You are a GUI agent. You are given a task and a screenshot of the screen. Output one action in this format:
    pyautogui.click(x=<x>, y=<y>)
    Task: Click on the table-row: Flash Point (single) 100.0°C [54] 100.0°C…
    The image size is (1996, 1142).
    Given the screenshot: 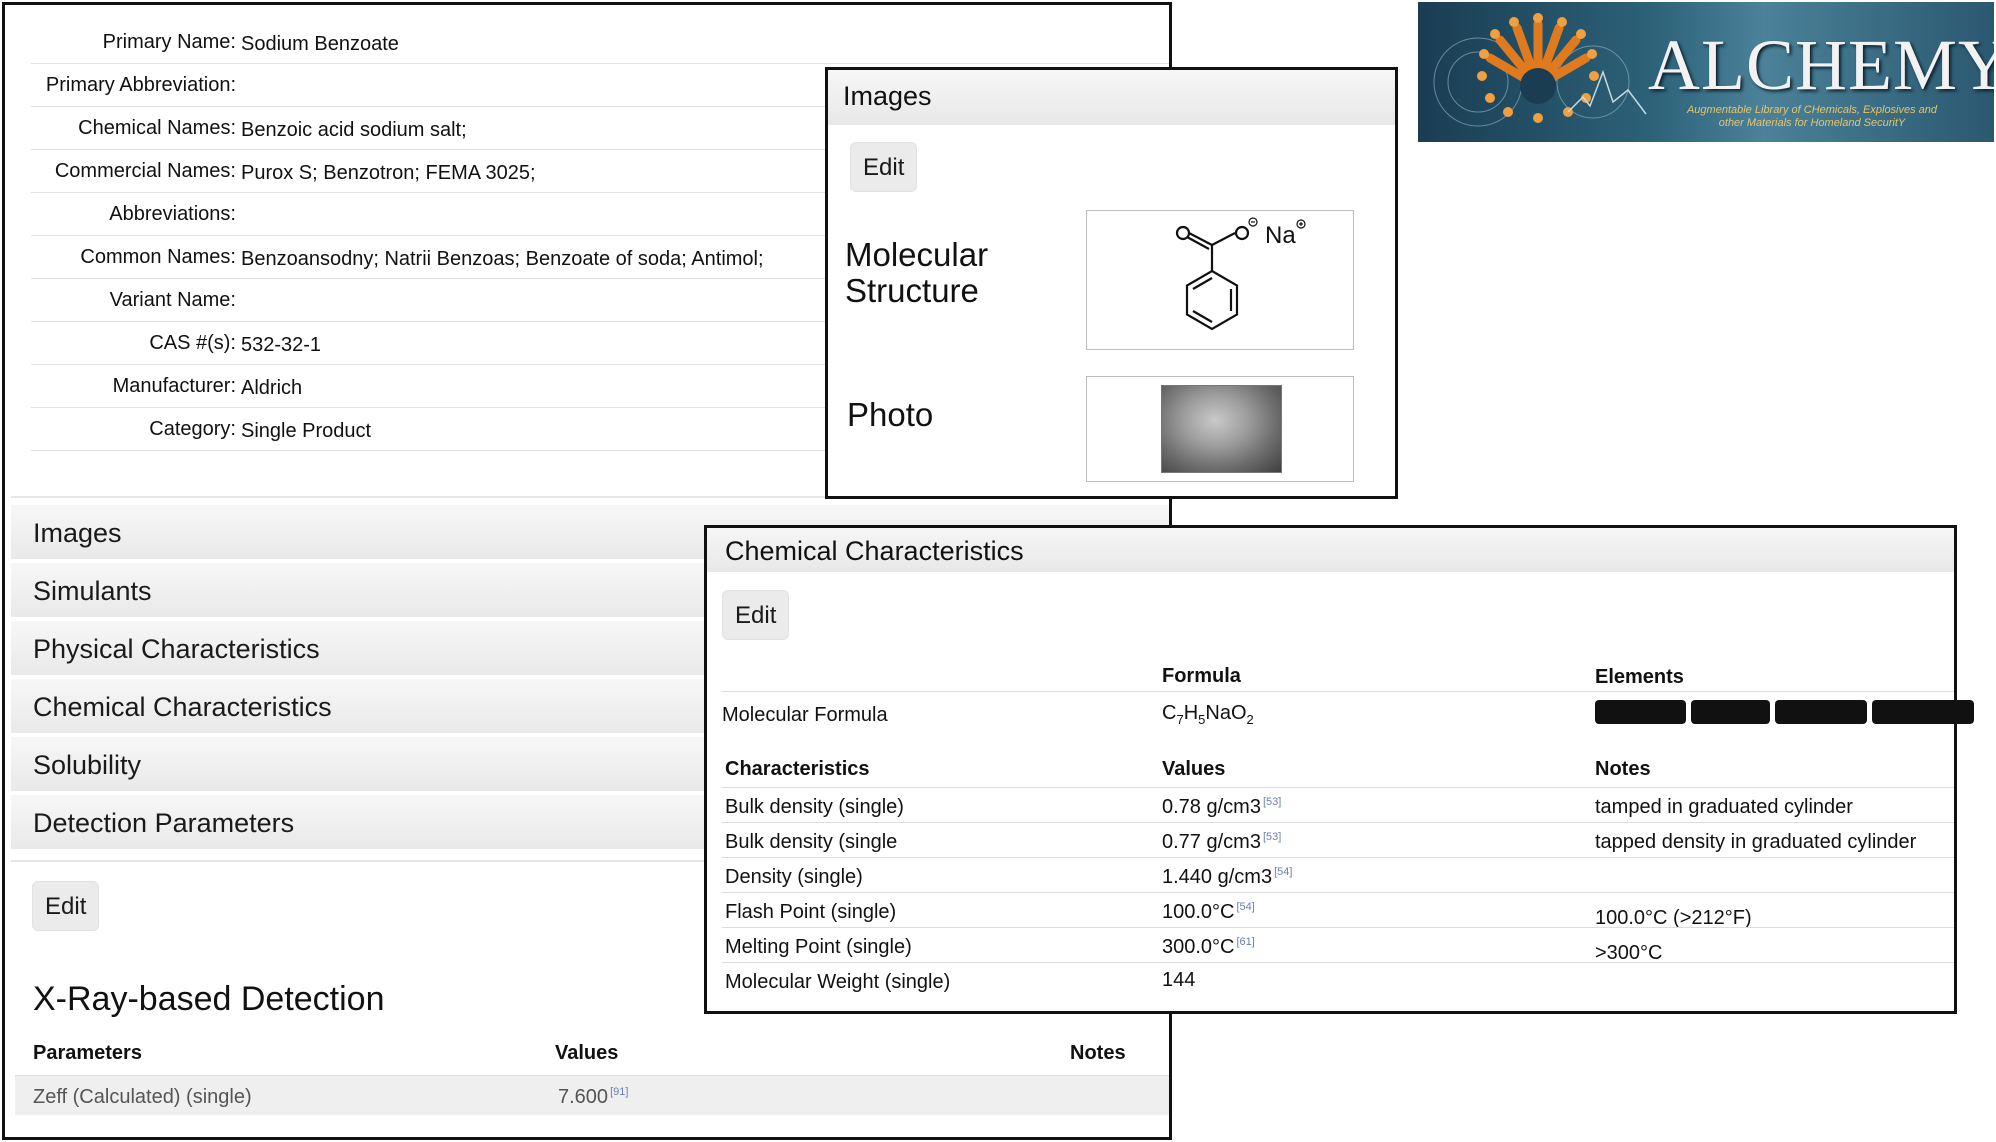 What is the action you would take?
    pyautogui.click(x=1338, y=910)
    